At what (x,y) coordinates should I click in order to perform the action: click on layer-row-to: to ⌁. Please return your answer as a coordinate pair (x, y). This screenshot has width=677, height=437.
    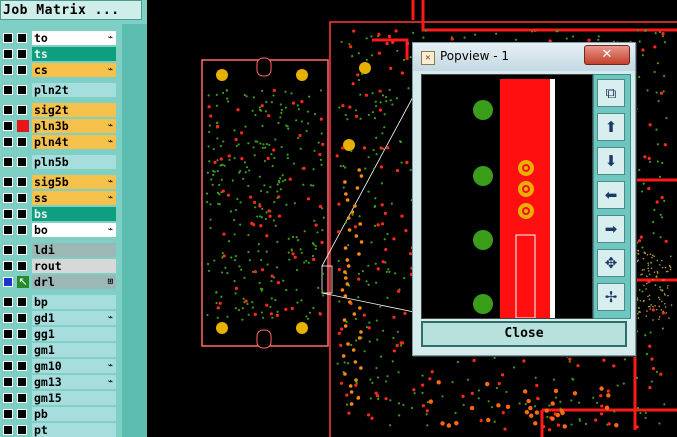
    Looking at the image, I should click on (59, 38).